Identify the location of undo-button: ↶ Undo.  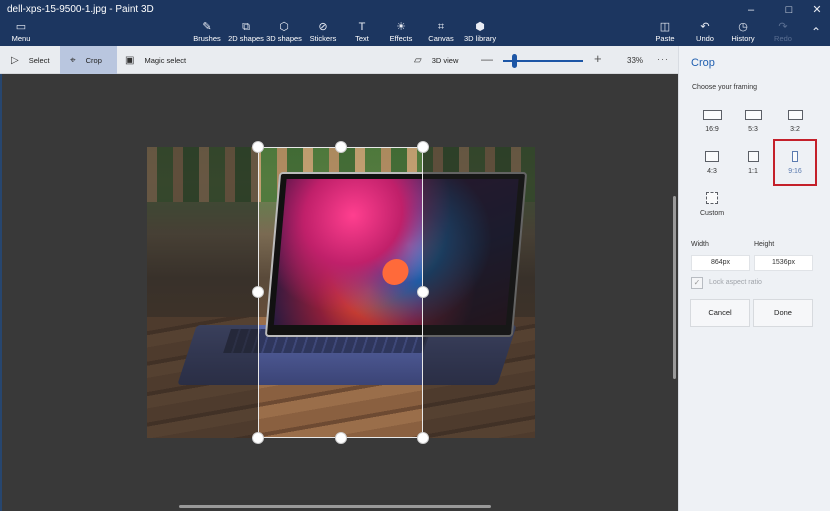
(705, 33).